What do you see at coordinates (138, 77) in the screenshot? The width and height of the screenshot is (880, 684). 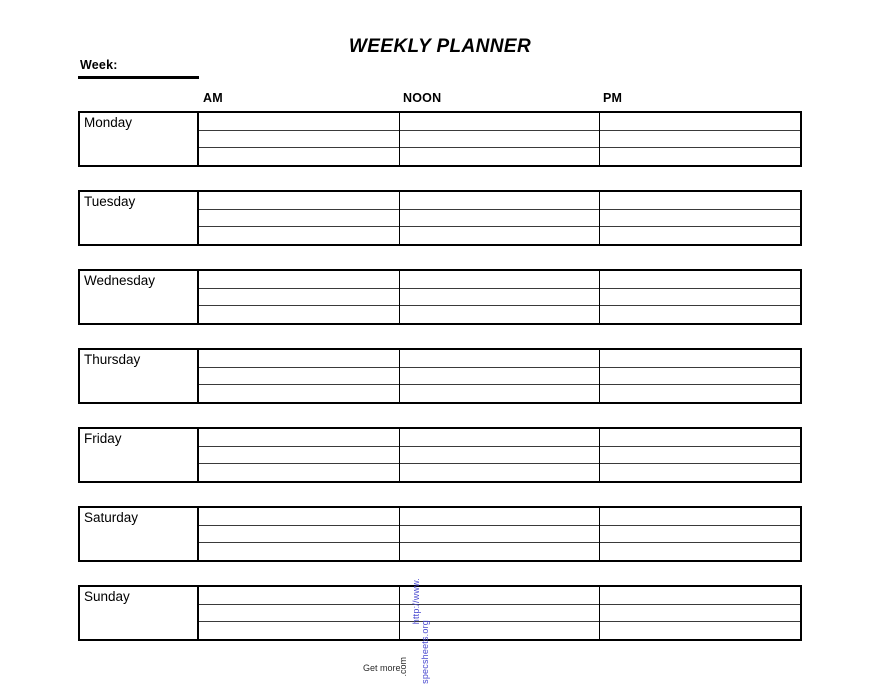 I see `week-underline` at bounding box center [138, 77].